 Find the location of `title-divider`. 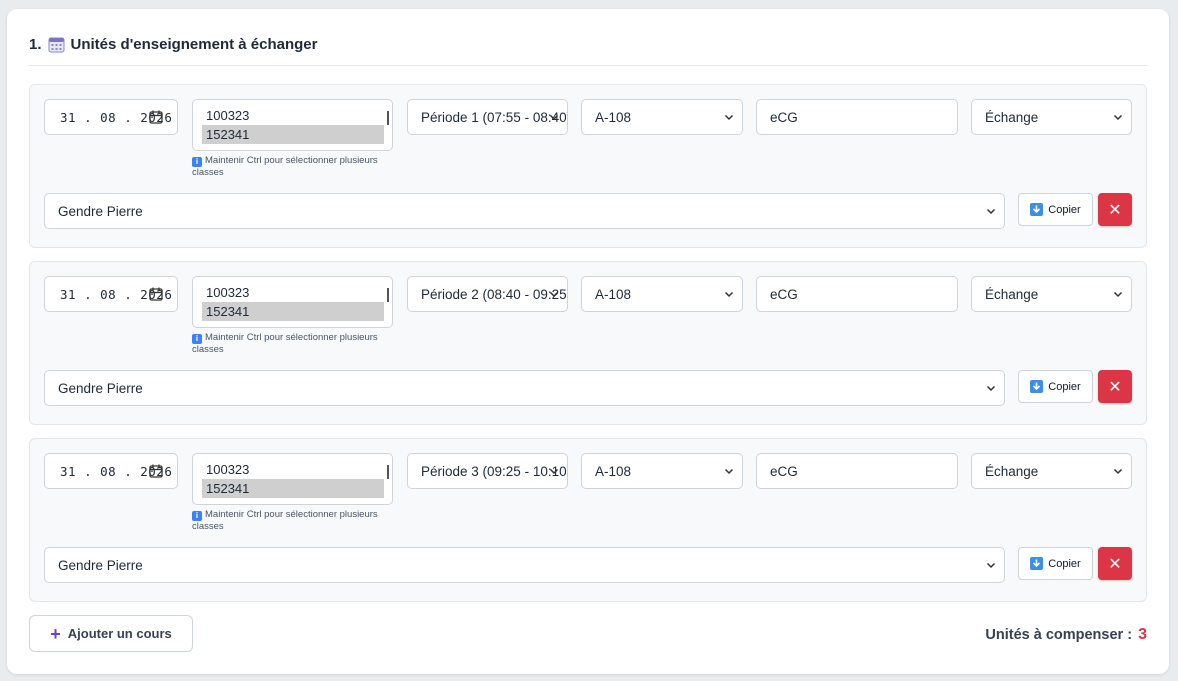

title-divider is located at coordinates (588, 65).